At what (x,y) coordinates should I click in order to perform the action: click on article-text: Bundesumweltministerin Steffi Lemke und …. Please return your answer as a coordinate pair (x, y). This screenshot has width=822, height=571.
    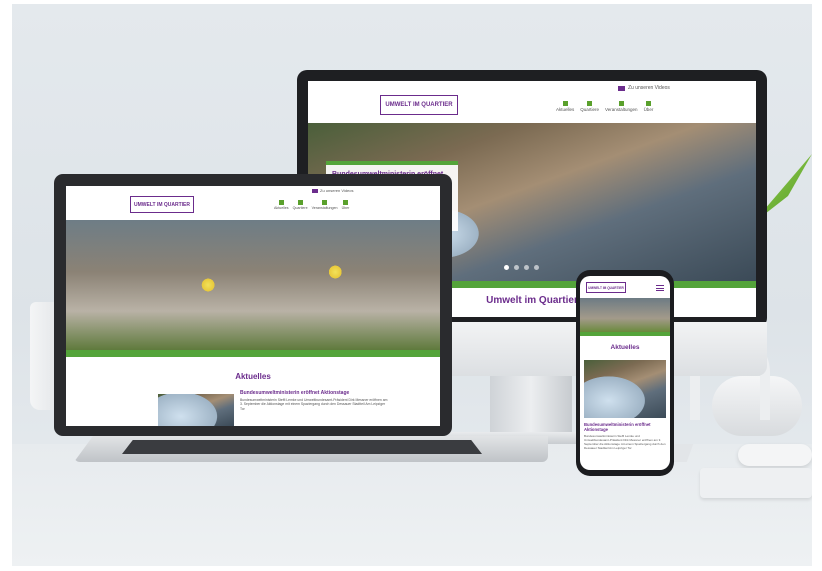
    Looking at the image, I should click on (314, 404).